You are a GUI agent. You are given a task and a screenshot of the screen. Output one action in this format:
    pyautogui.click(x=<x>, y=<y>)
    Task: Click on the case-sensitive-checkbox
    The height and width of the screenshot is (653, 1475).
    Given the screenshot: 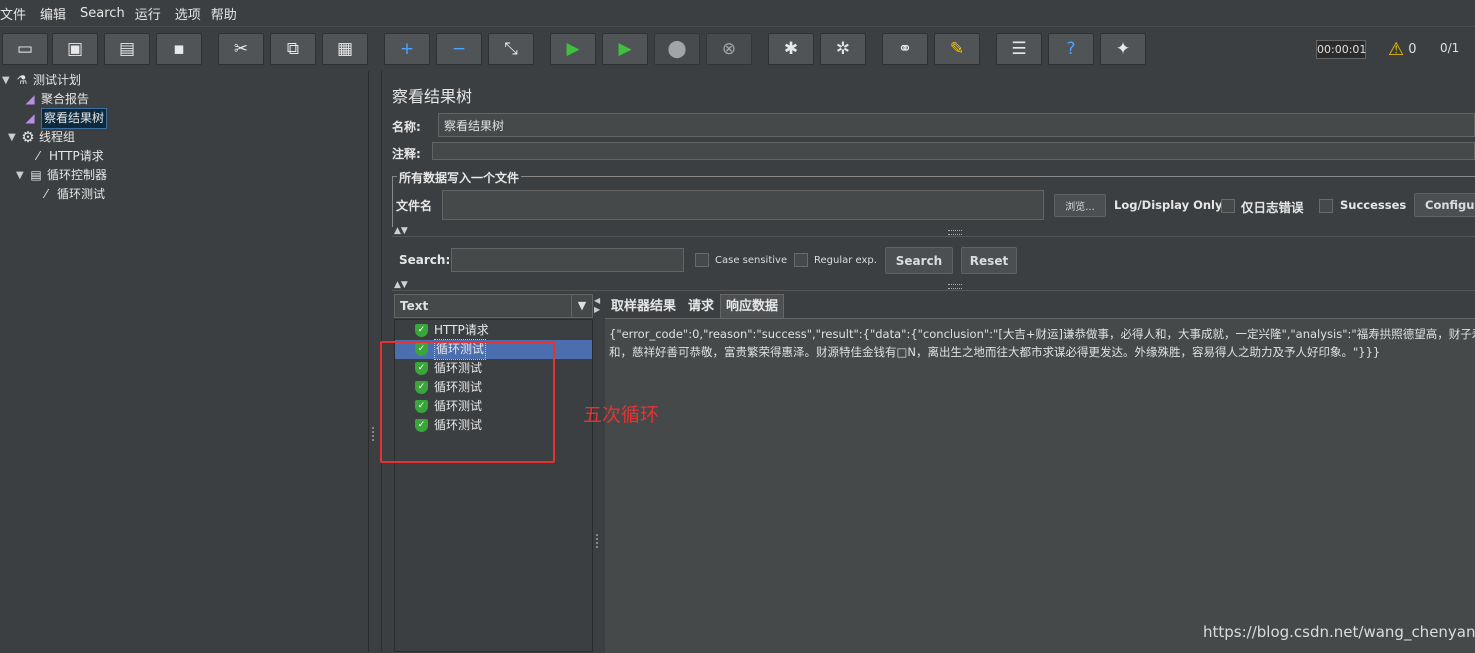 What is the action you would take?
    pyautogui.click(x=702, y=260)
    